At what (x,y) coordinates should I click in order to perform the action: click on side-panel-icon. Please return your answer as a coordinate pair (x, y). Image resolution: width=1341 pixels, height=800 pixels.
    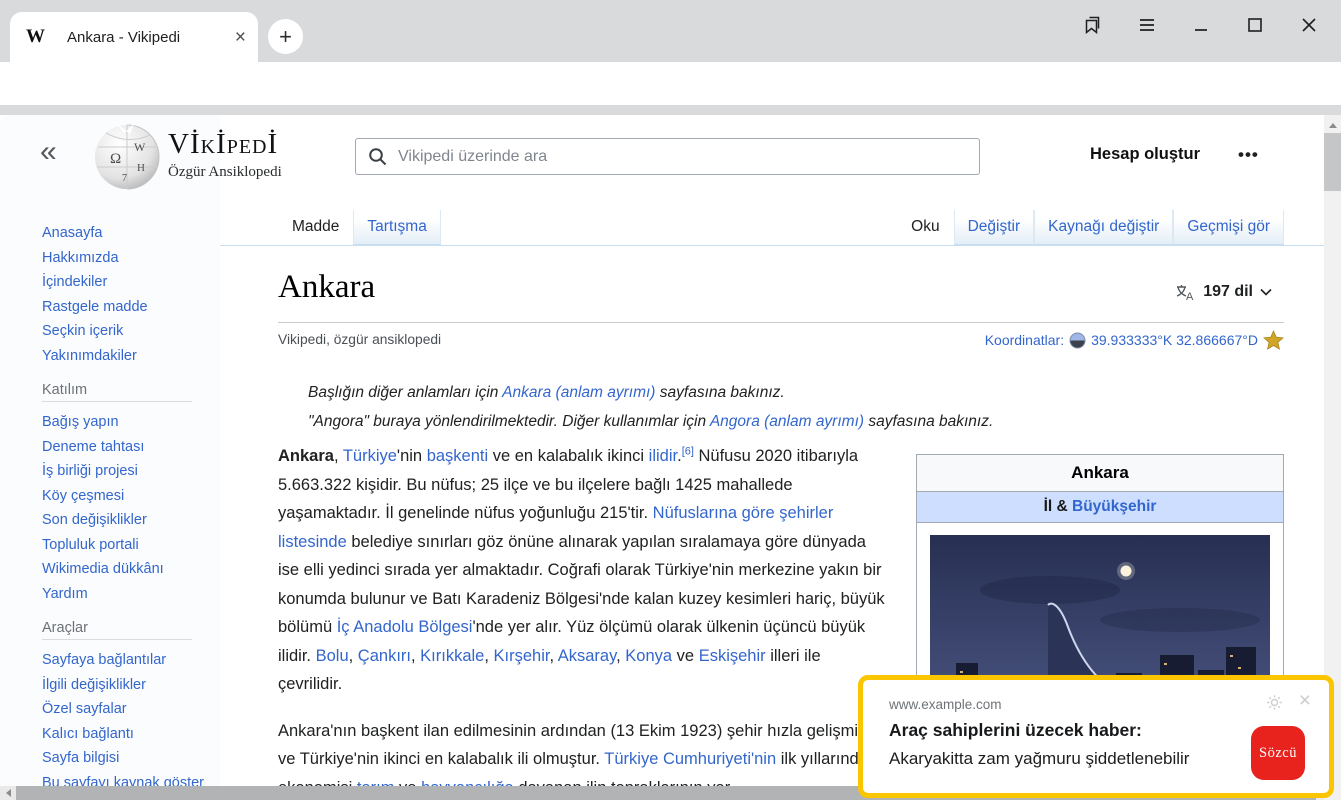
    Looking at the image, I should click on (1093, 25).